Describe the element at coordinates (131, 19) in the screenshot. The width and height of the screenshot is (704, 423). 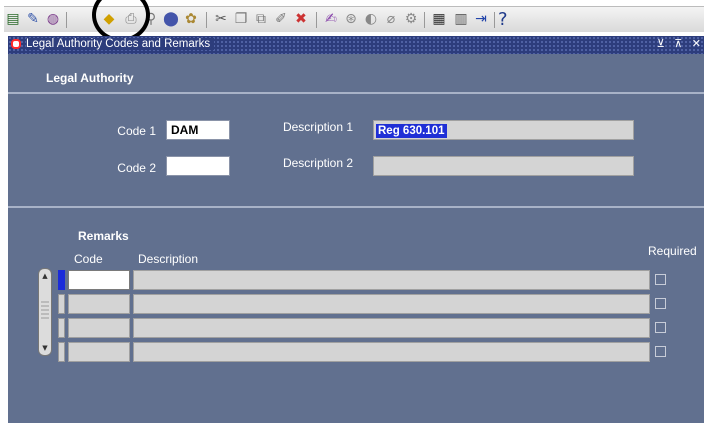
I see `print-icon: ⎙` at that location.